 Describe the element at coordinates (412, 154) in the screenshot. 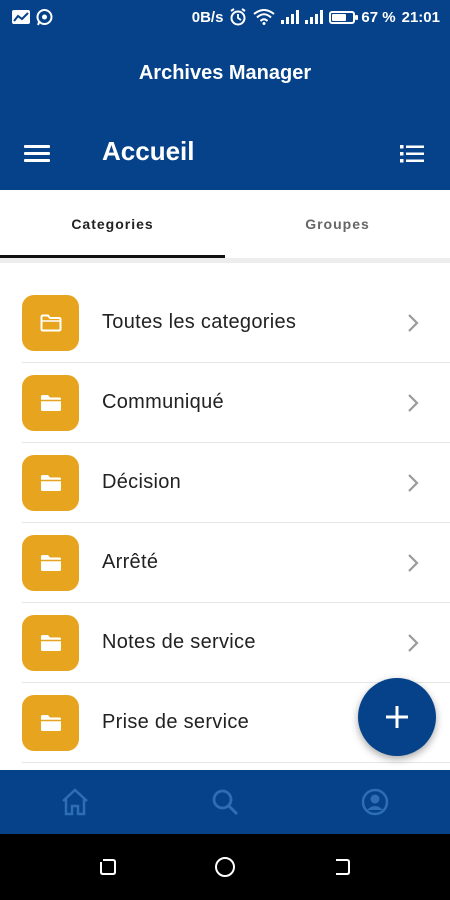

I see `list-view-icon` at that location.